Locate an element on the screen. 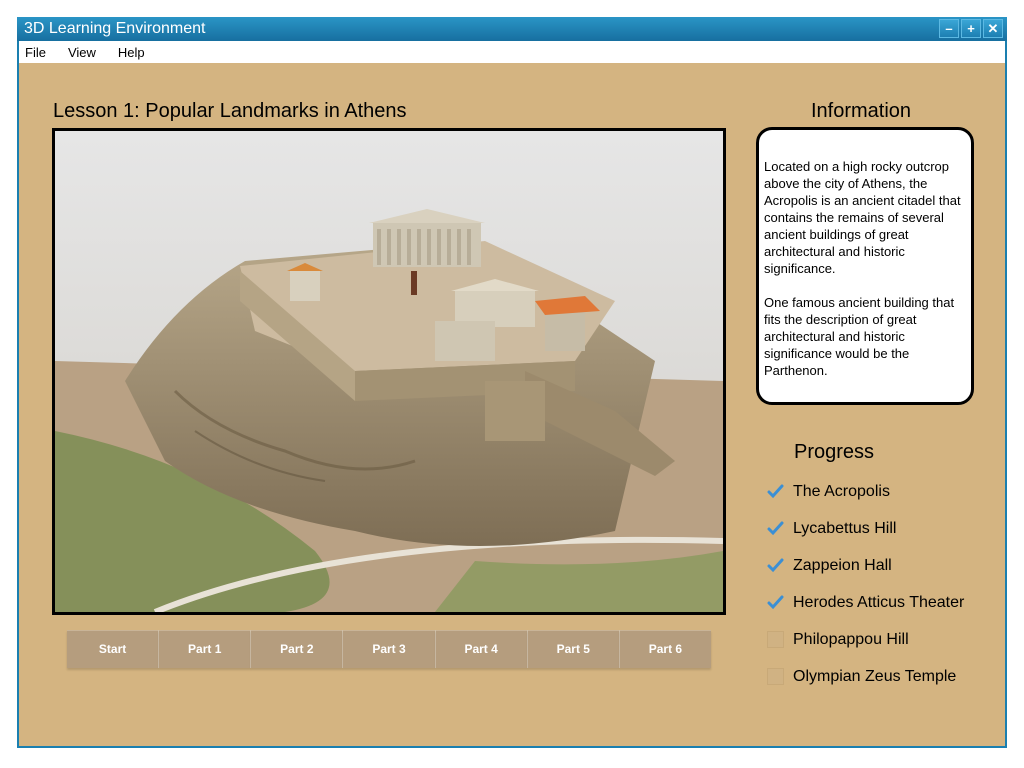 Image resolution: width=1024 pixels, height=768 pixels. window-controls: – + ✕ is located at coordinates (971, 28).